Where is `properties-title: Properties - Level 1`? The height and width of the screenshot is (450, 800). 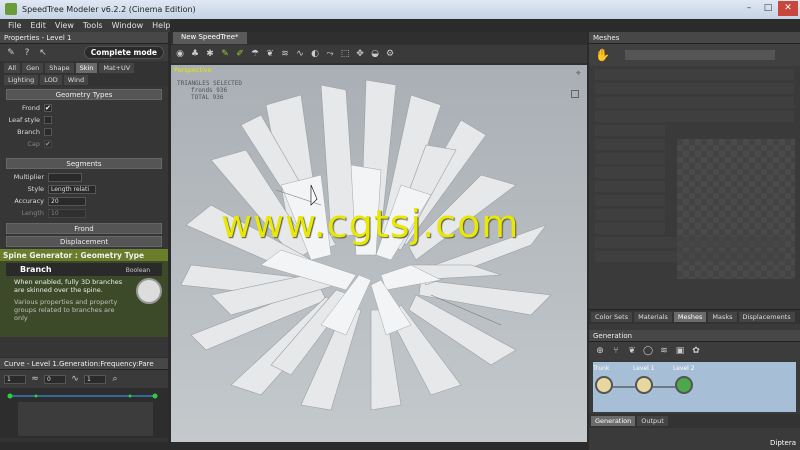 properties-title: Properties - Level 1 is located at coordinates (84, 38).